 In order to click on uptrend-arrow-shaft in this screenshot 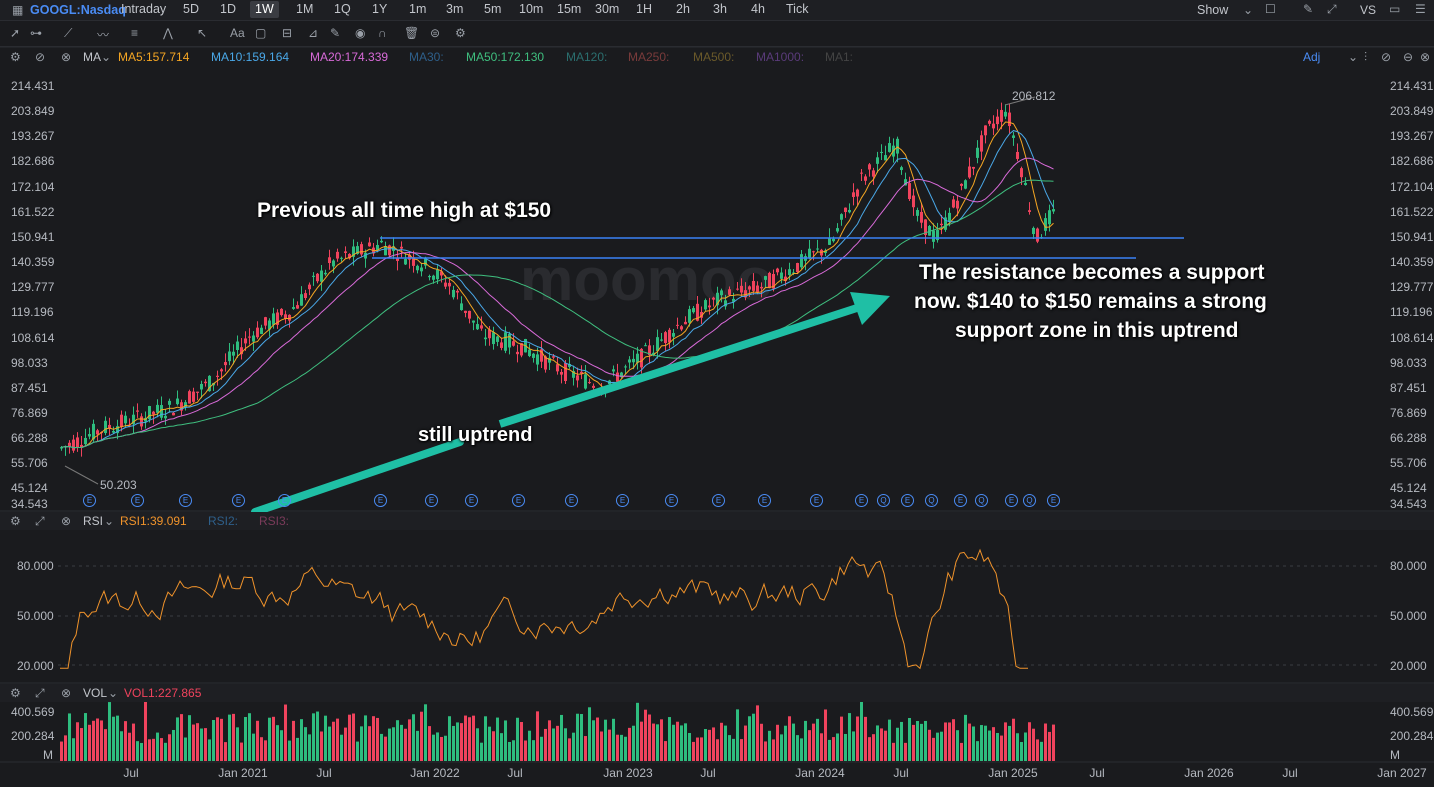, I will do `click(680, 365)`.